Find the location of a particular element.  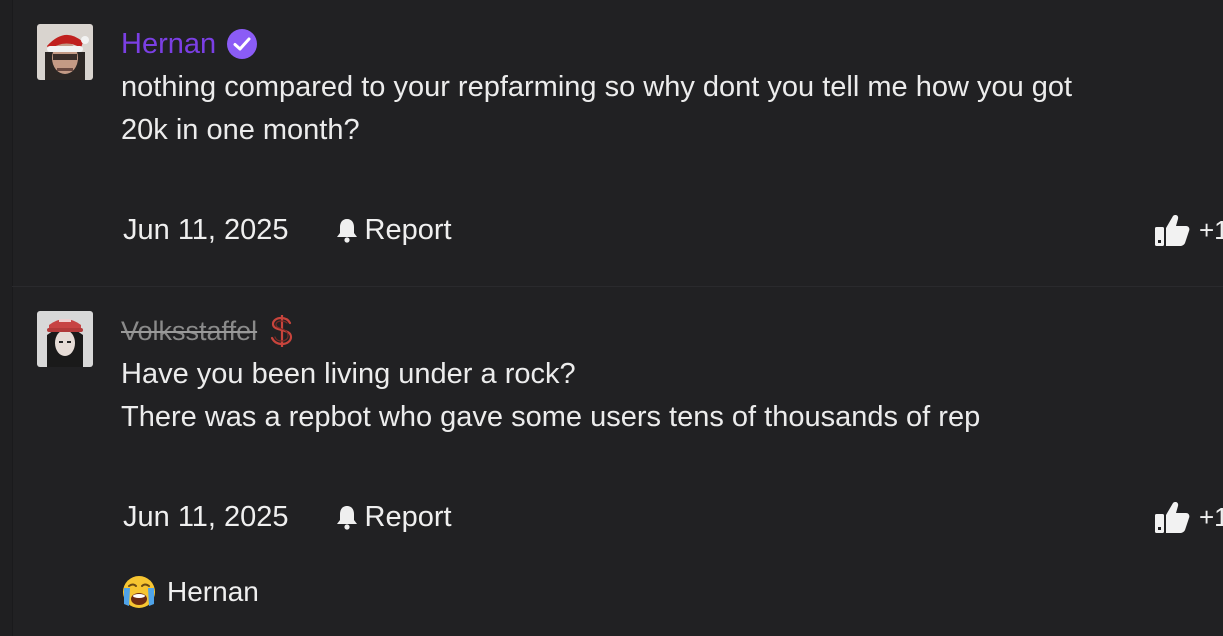

santa-hat-avatar is located at coordinates (65, 52).